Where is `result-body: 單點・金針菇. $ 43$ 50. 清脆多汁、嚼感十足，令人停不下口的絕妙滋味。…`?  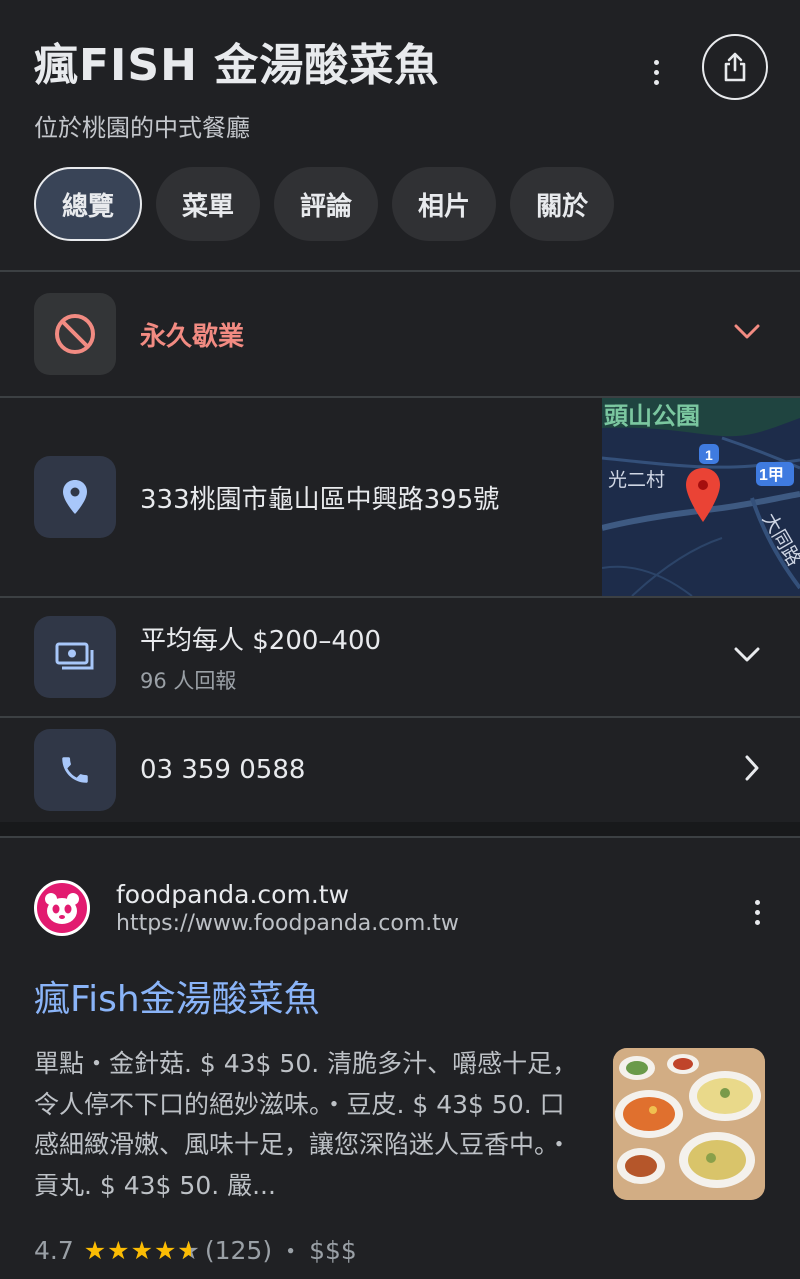 result-body: 單點・金針菇. $ 43$ 50. 清脆多汁、嚼感十足，令人停不下口的絕妙滋味。… is located at coordinates (400, 1125).